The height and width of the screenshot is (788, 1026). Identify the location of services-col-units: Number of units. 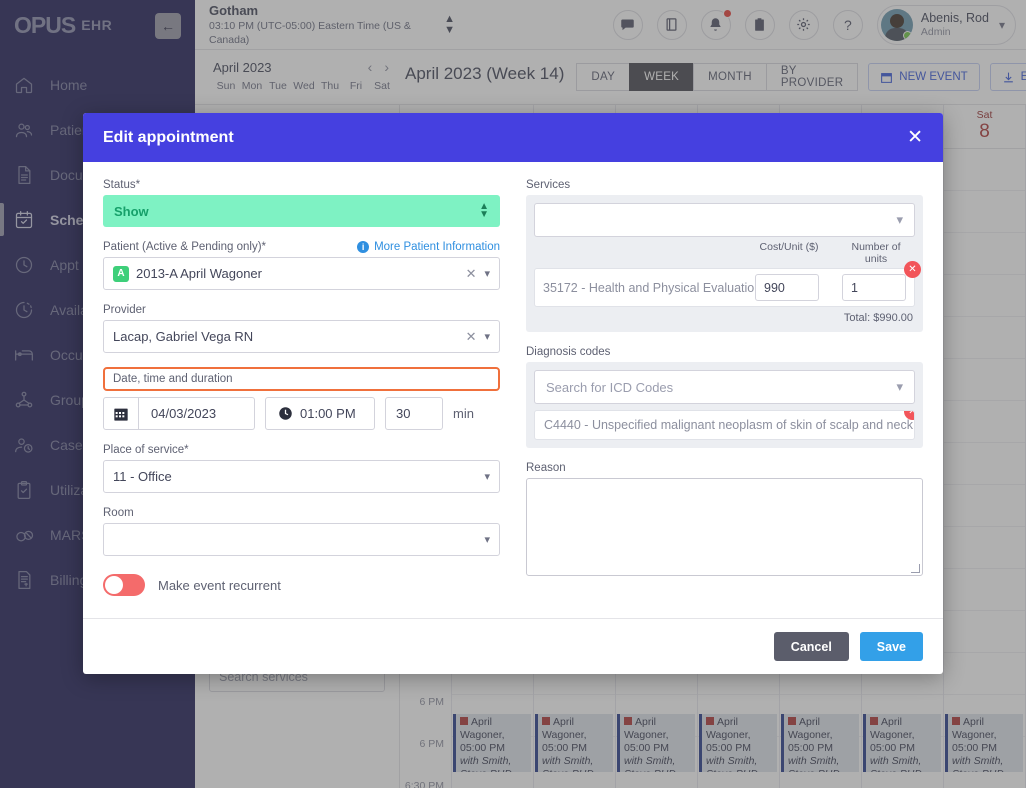
(876, 253).